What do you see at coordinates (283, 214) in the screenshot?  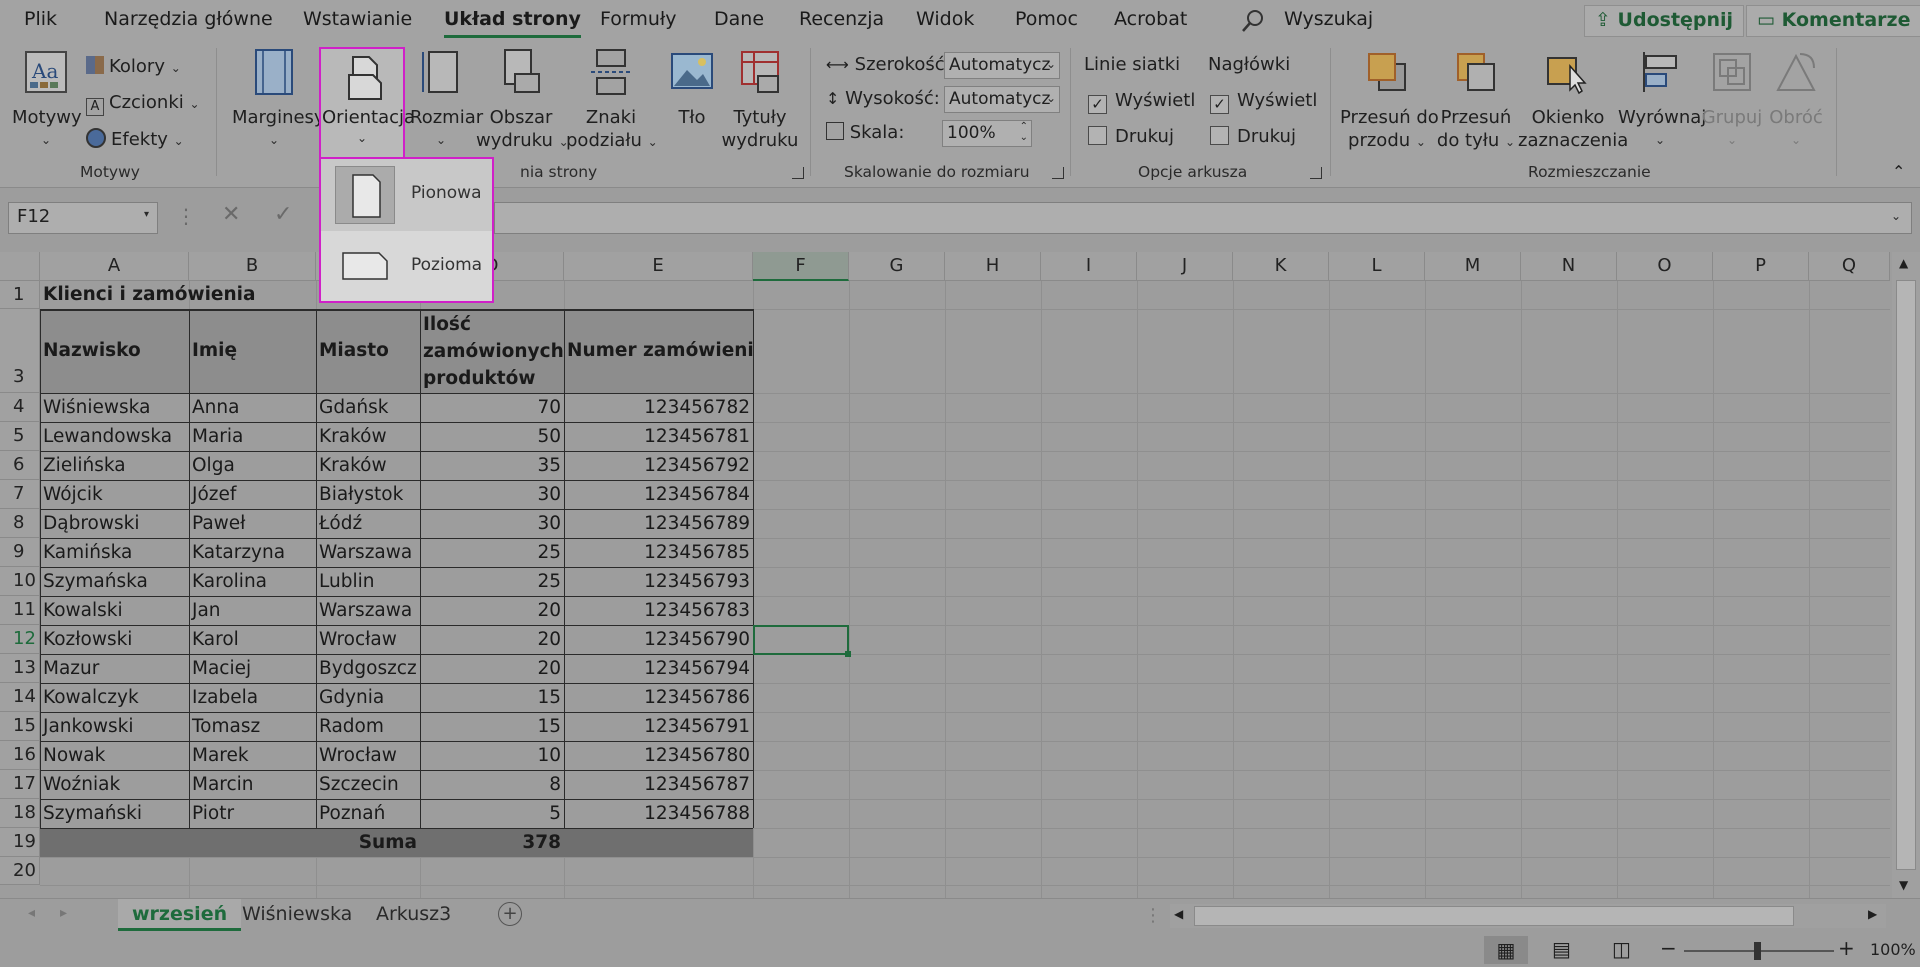 I see `enter-icon: ✓` at bounding box center [283, 214].